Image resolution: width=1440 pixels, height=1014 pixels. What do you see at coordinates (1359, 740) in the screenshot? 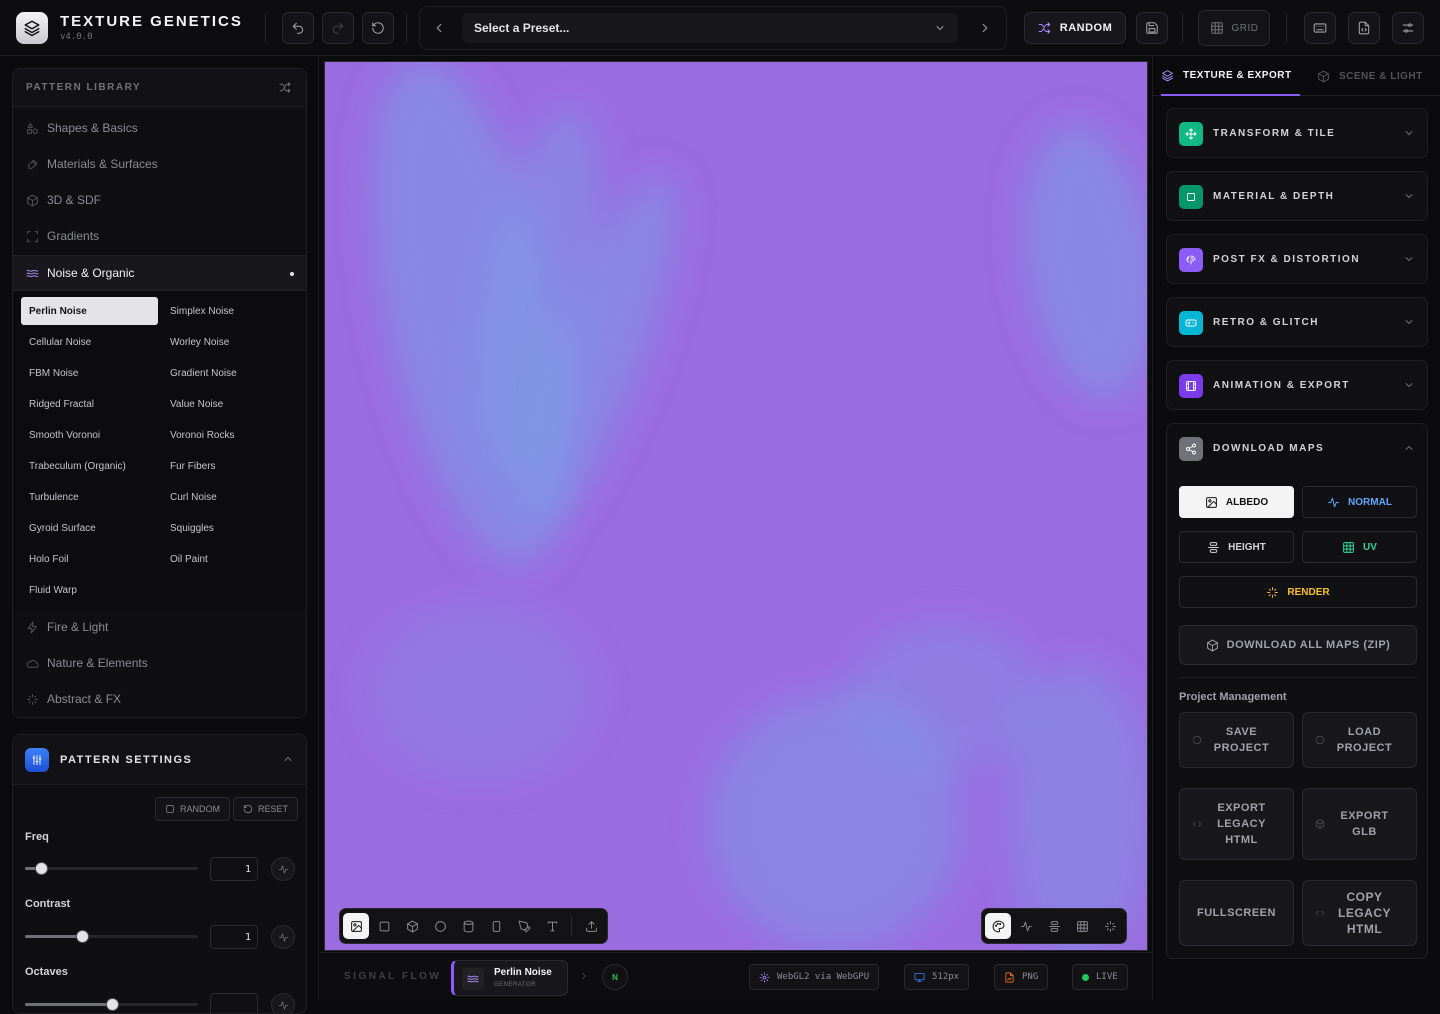
I see `load-project-button: LOAD PROJECT` at bounding box center [1359, 740].